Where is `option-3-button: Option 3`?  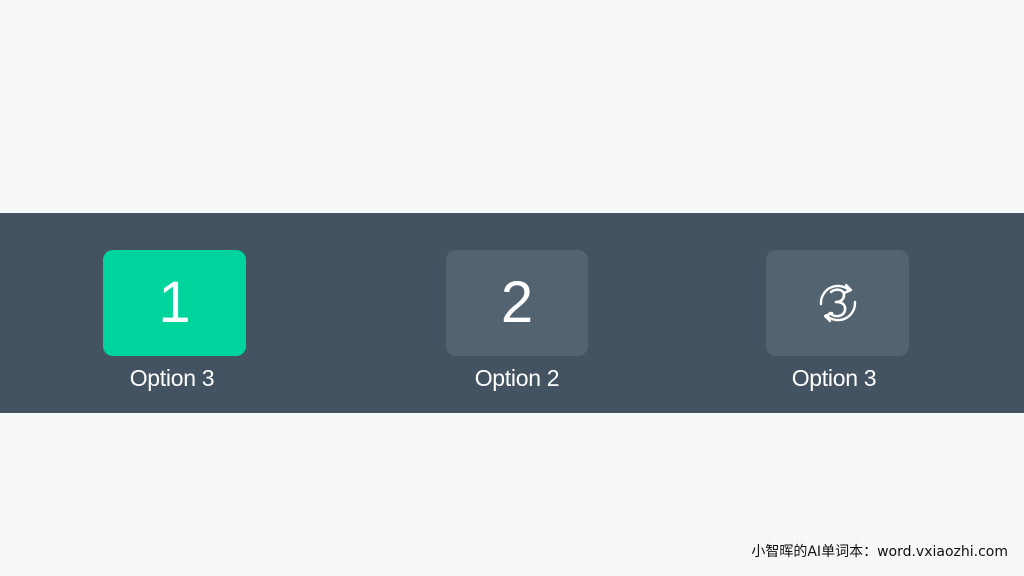
option-3-button: Option 3 is located at coordinates (834, 325).